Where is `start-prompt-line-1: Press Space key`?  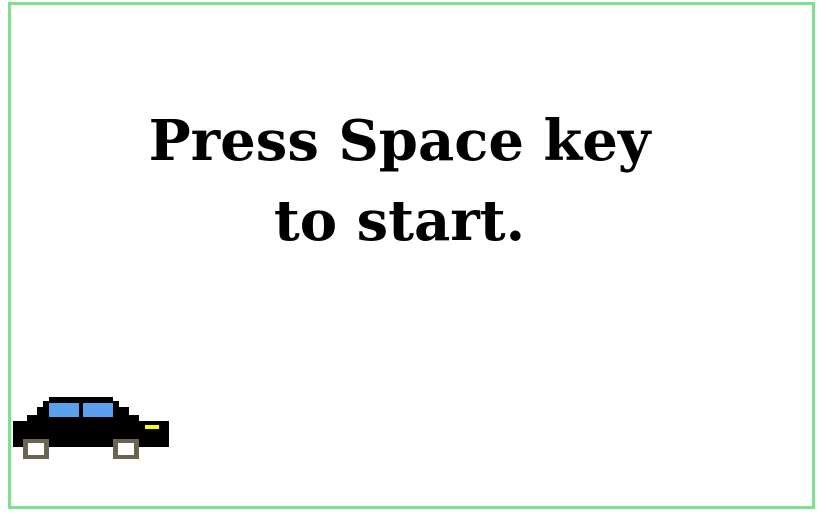
start-prompt-line-1: Press Space key is located at coordinates (399, 141).